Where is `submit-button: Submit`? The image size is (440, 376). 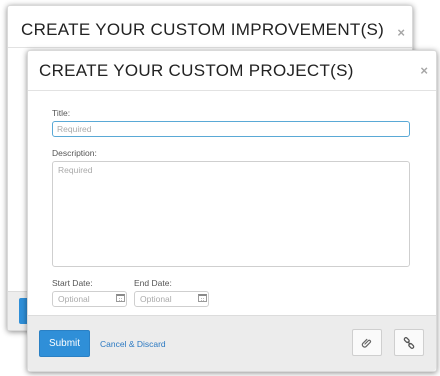
submit-button: Submit is located at coordinates (64, 343).